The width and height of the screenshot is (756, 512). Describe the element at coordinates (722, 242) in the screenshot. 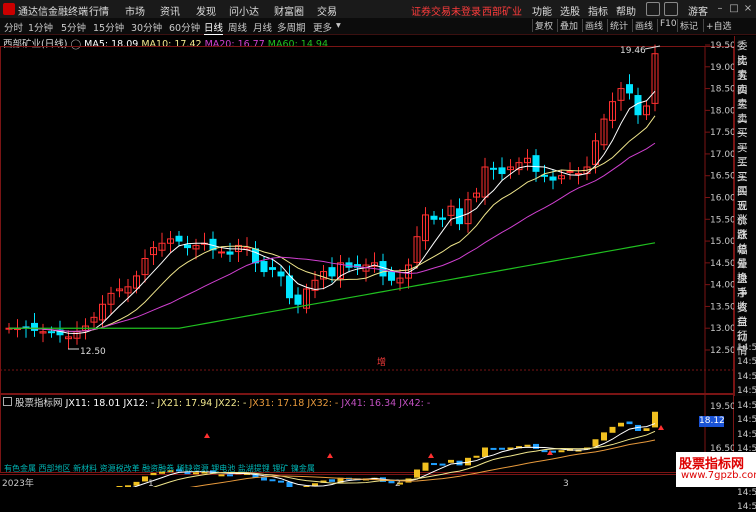

I see `axis-label: 15.00` at that location.